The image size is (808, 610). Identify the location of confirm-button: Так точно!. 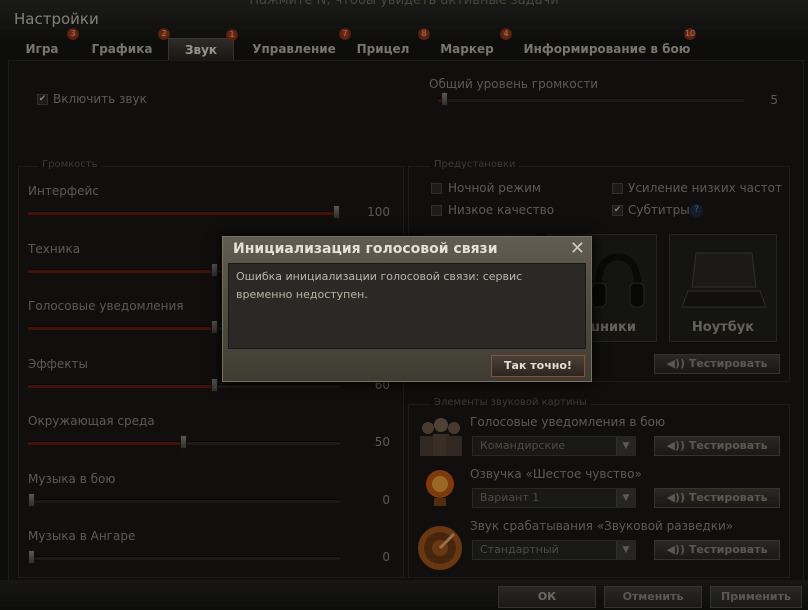
(538, 366).